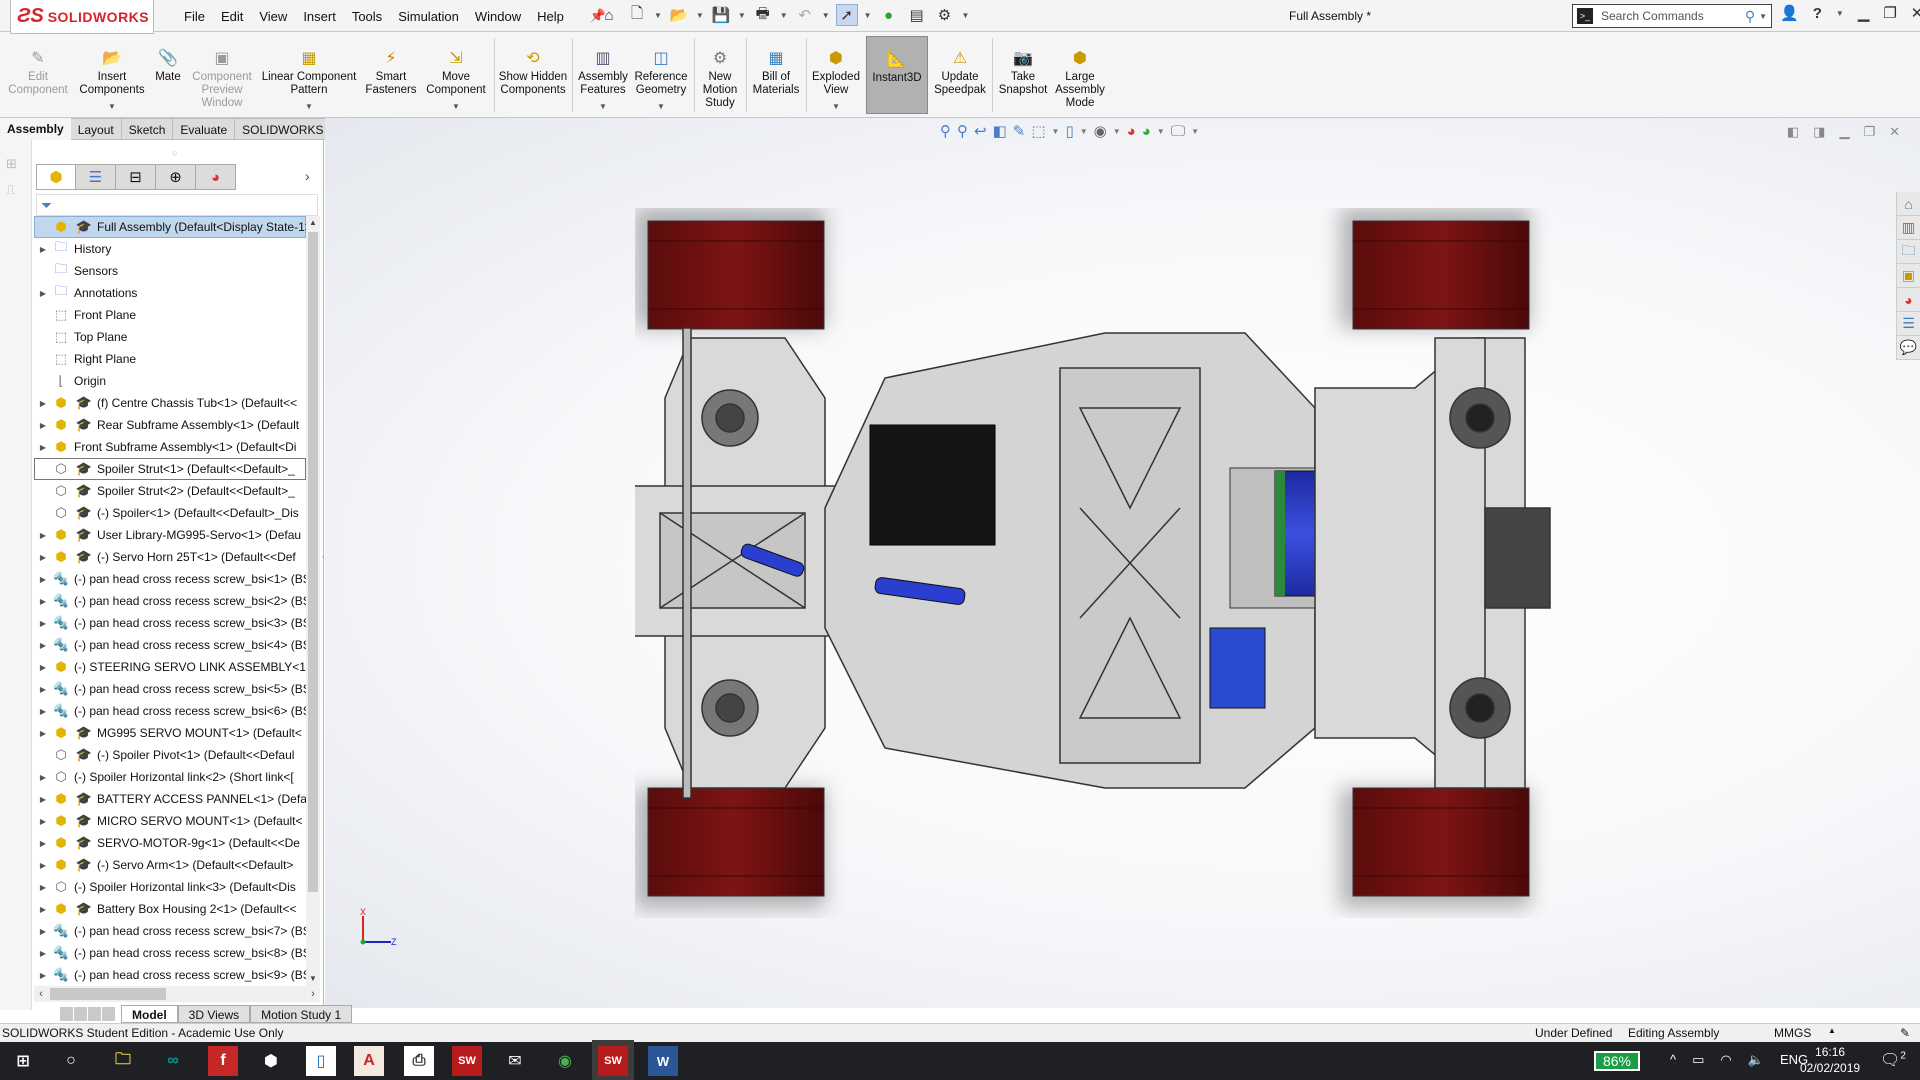  What do you see at coordinates (23, 1061) in the screenshot?
I see `windows-start-icon: ⊞` at bounding box center [23, 1061].